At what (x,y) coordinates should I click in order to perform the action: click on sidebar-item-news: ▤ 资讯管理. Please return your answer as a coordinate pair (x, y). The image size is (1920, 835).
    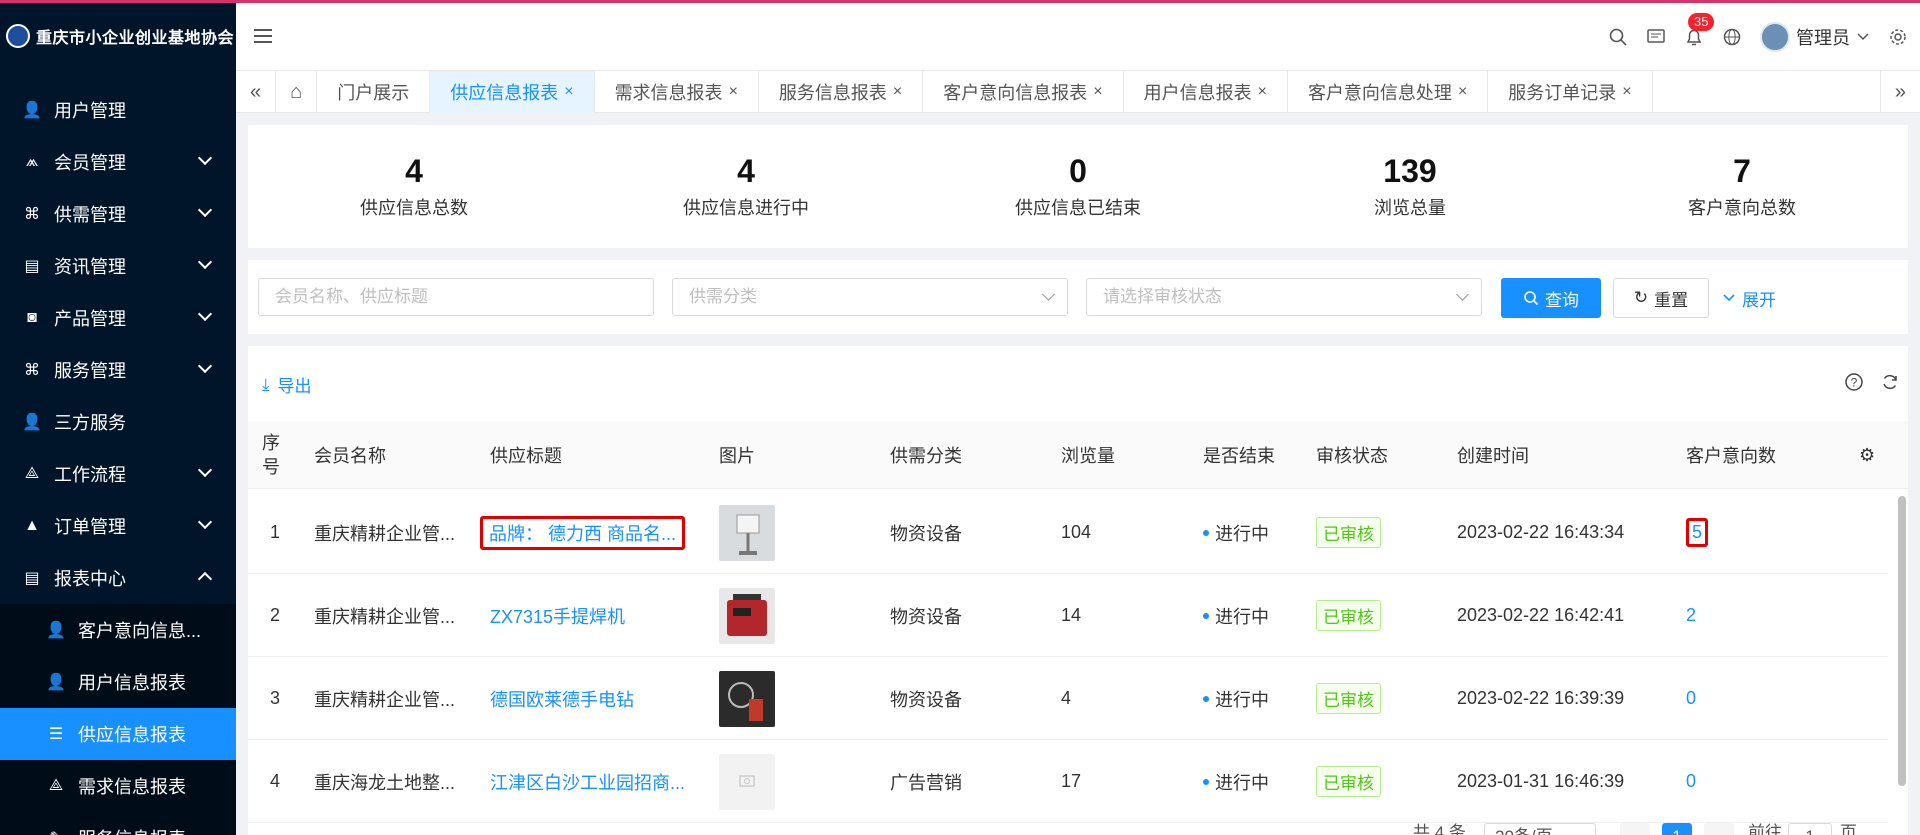
    Looking at the image, I should click on (118, 266).